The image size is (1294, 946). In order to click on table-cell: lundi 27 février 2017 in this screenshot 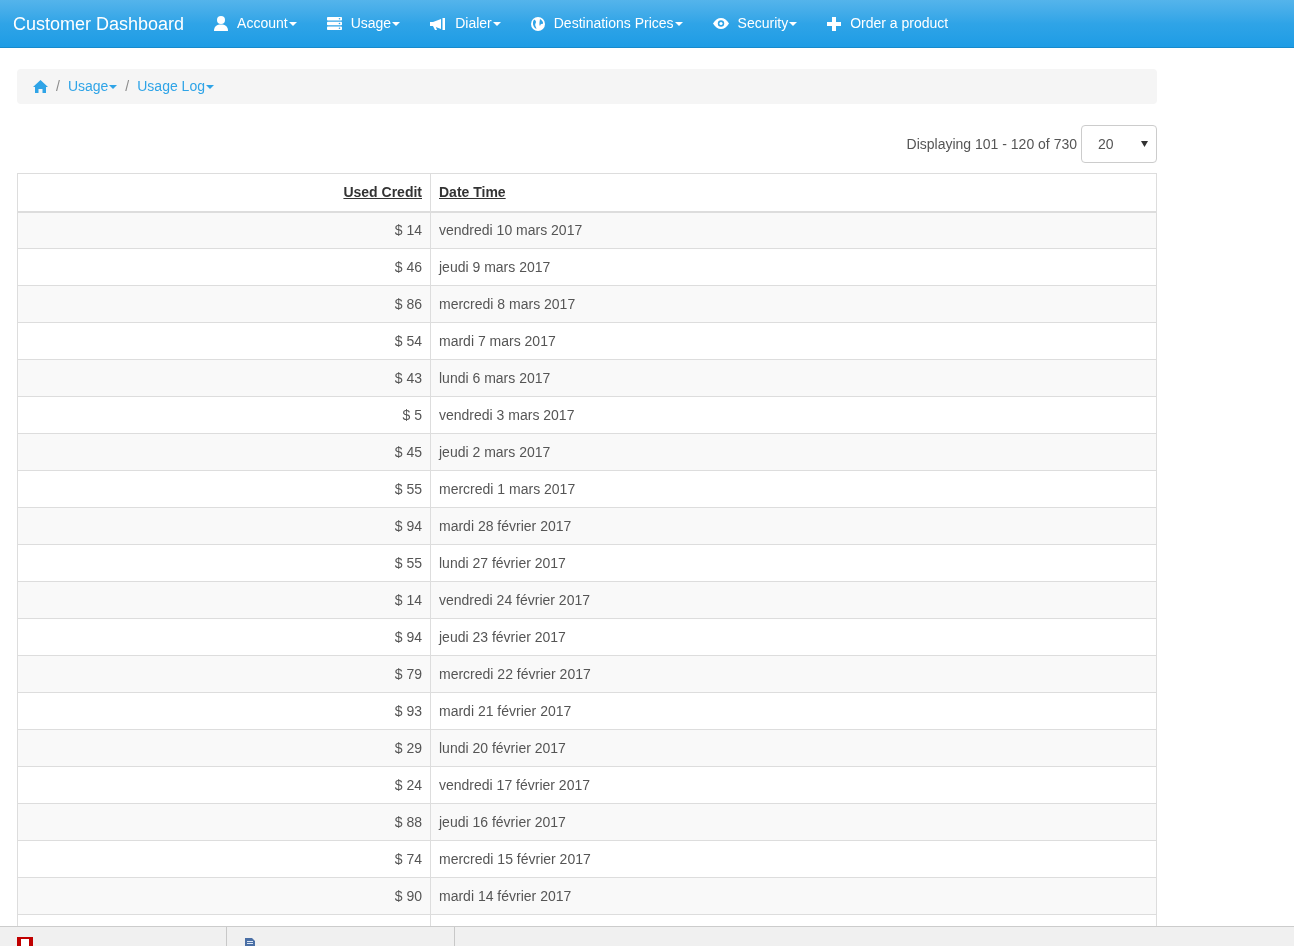, I will do `click(793, 563)`.